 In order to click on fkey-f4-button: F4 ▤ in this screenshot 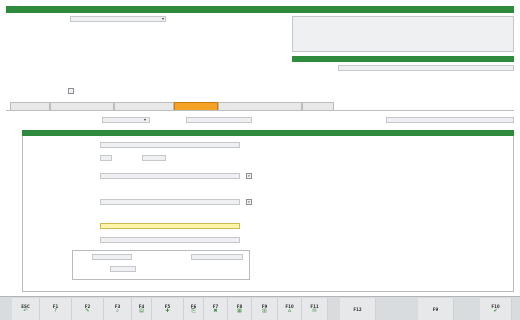, I will do `click(142, 309)`.